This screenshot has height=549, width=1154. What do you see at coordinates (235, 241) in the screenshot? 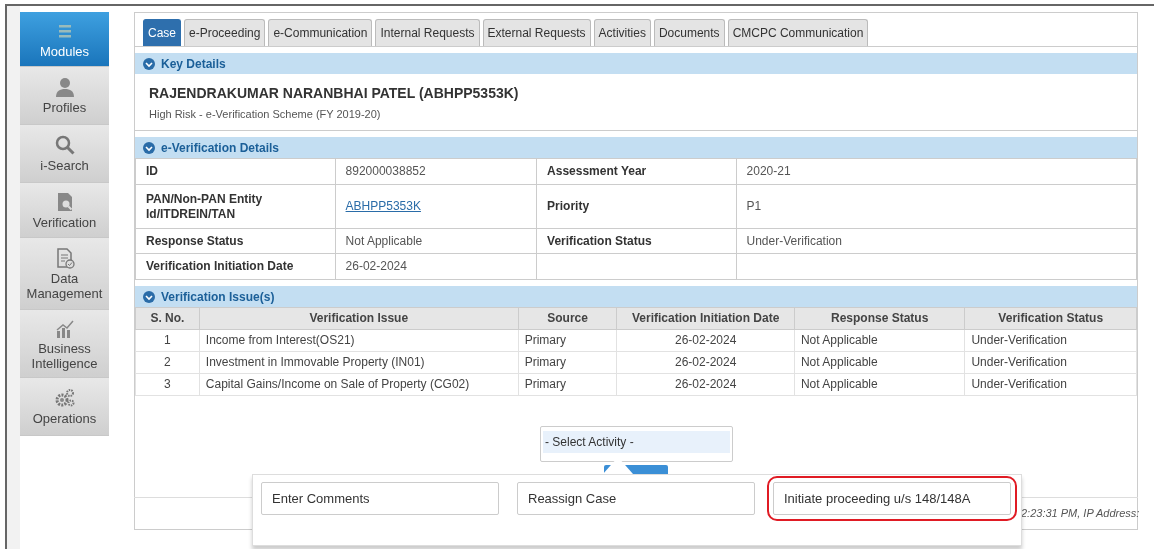
I see `field-label: Response Status` at bounding box center [235, 241].